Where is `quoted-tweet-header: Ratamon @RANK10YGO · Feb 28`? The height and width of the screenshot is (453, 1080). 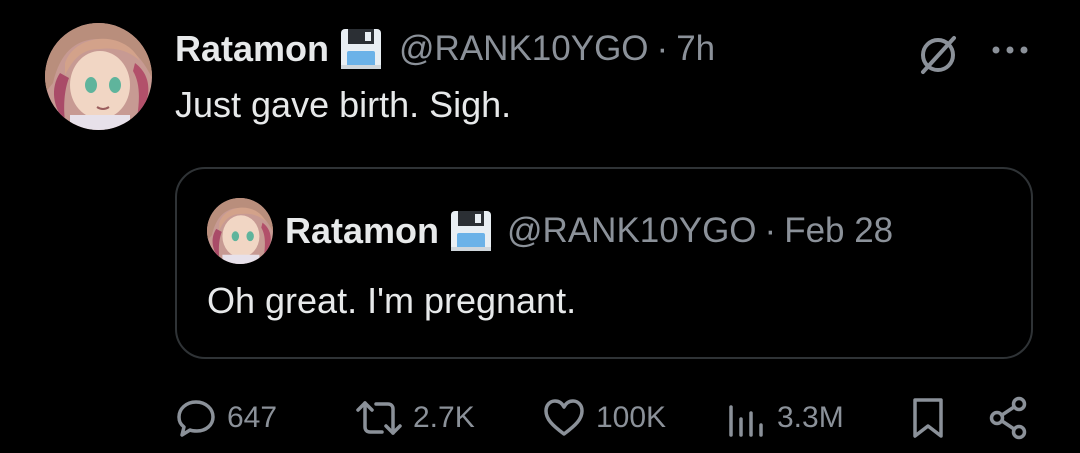 quoted-tweet-header: Ratamon @RANK10YGO · Feb 28 is located at coordinates (589, 231).